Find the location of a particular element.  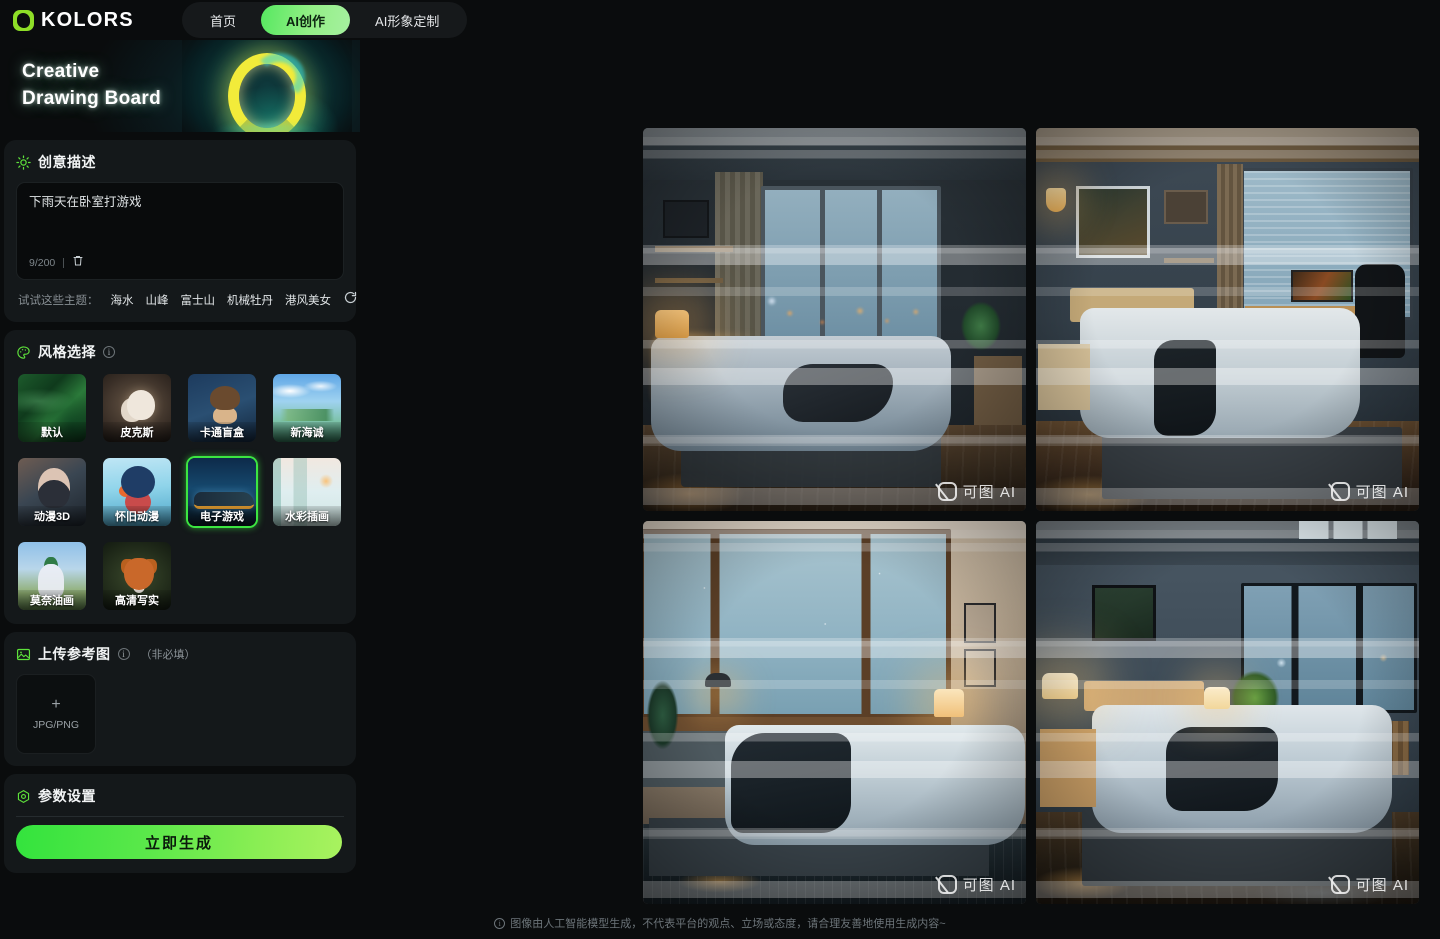

style-label: 电子游戏 is located at coordinates (222, 516).